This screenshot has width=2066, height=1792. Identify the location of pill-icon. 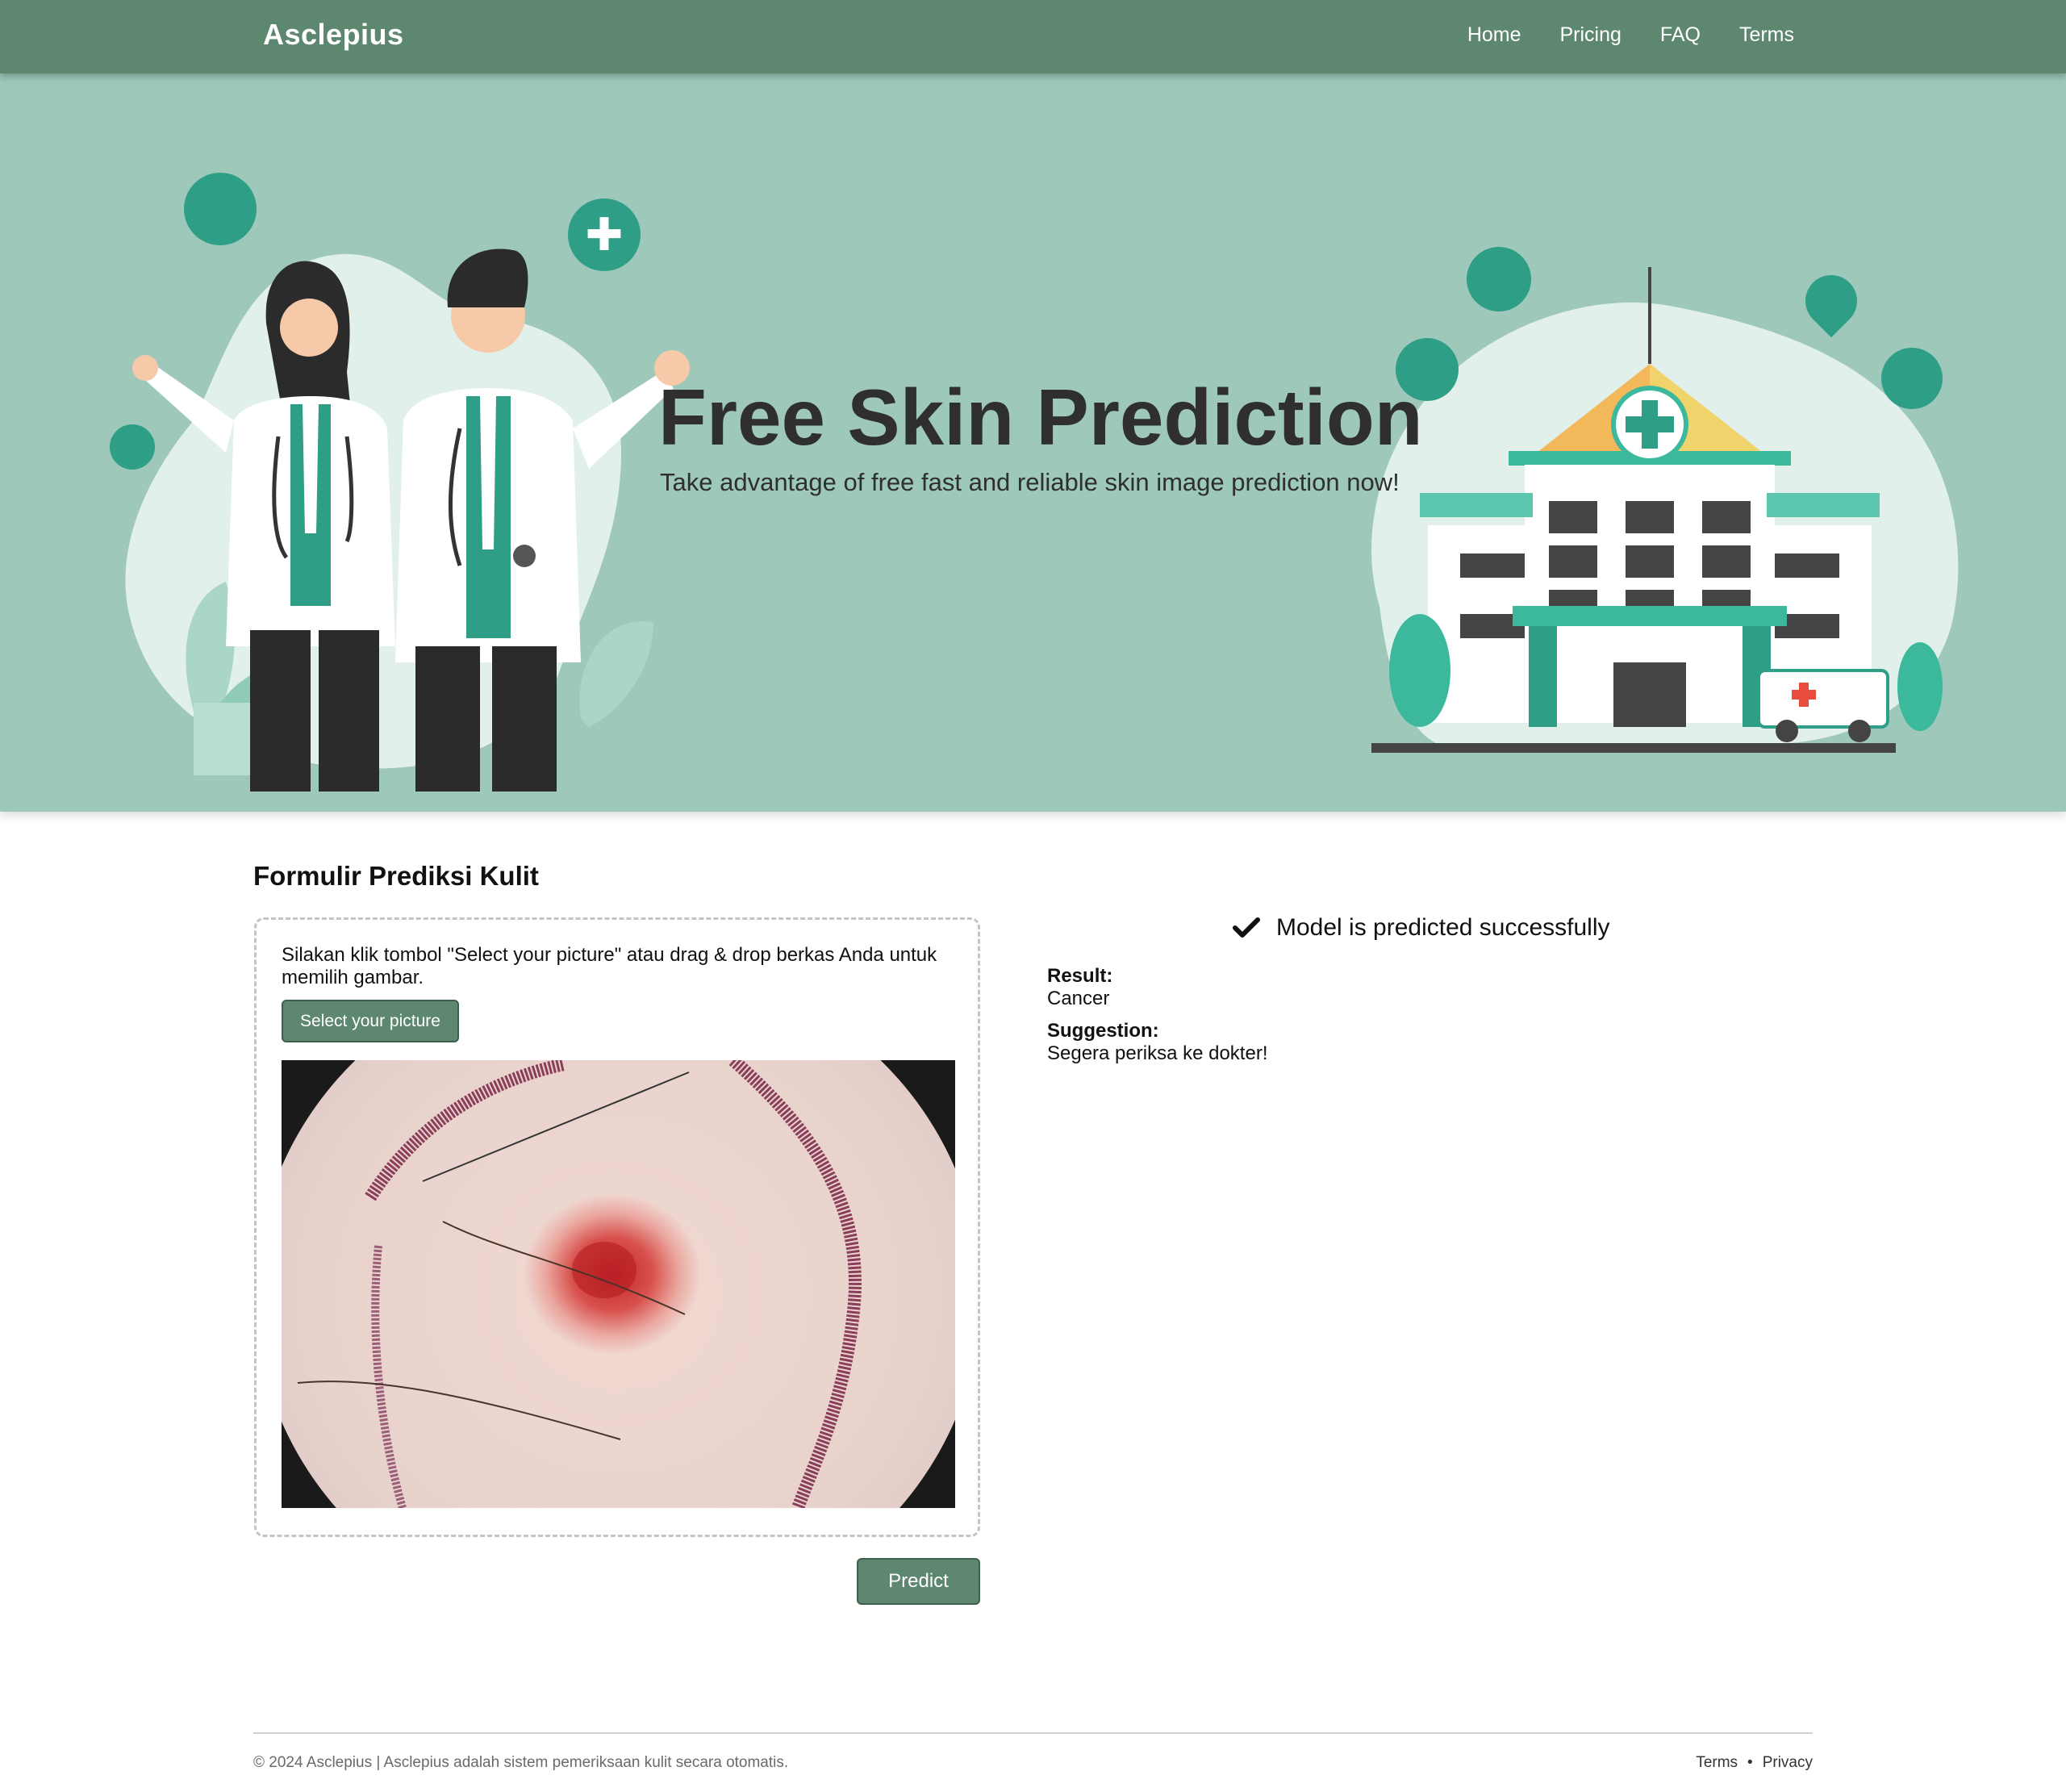
(132, 447).